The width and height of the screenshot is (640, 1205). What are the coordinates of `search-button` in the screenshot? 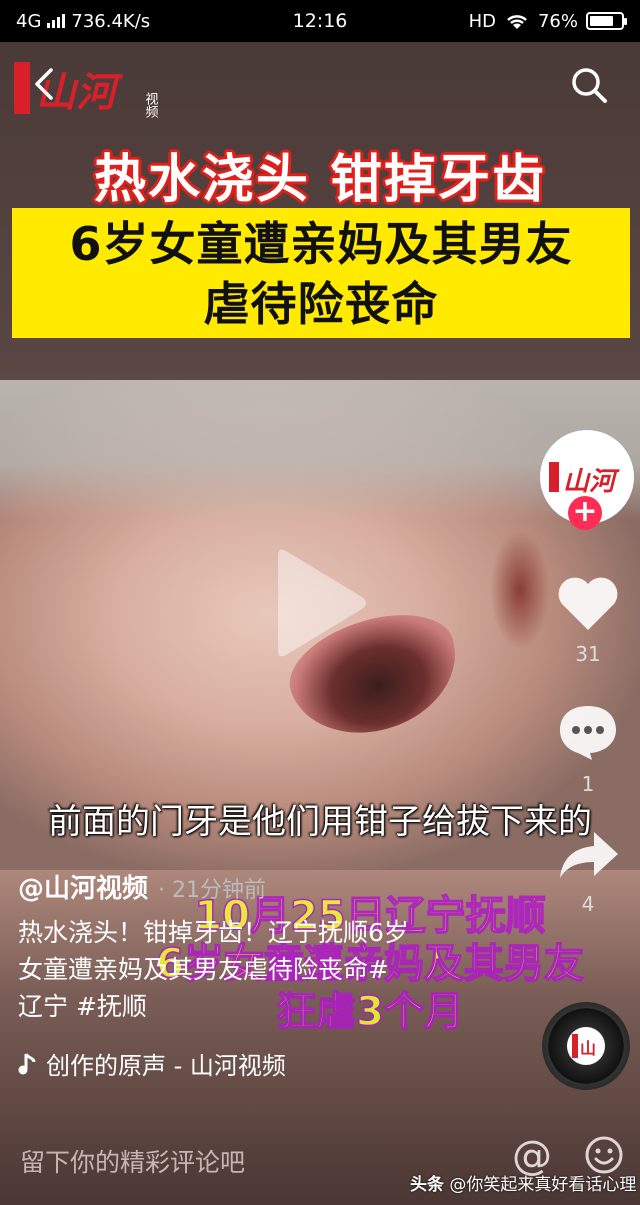 It's located at (589, 85).